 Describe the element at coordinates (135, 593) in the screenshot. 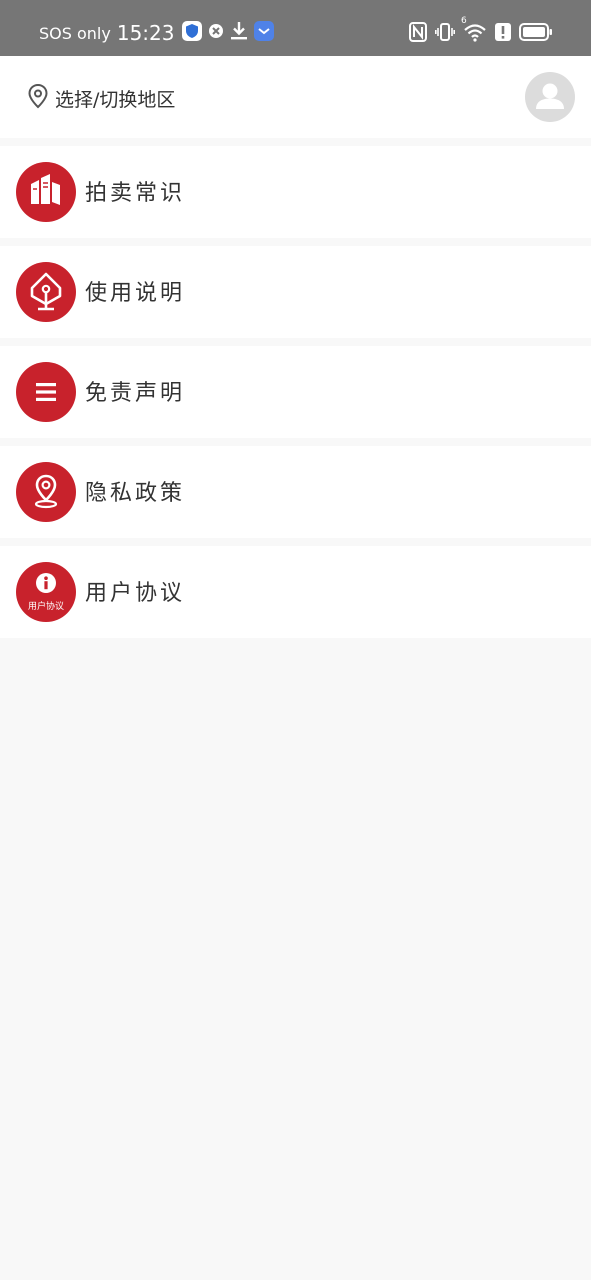

I see `menu-label: 用户协议` at that location.